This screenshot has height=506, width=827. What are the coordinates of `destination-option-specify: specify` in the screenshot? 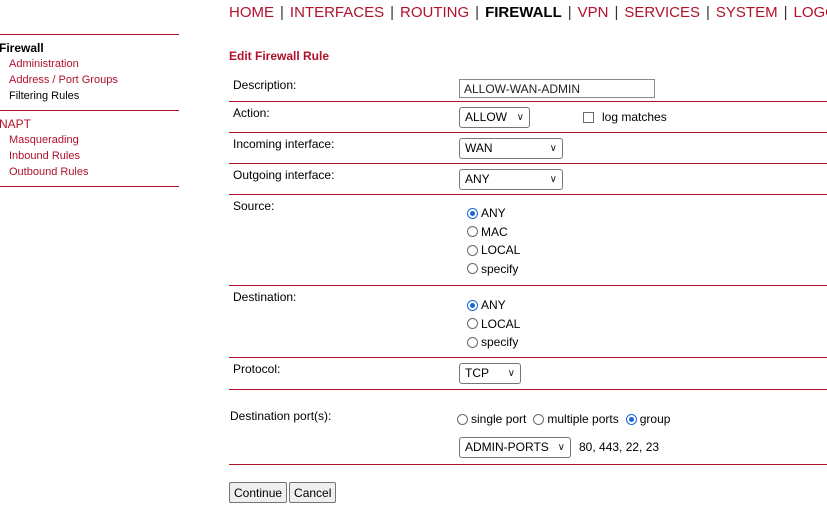 It's located at (493, 342).